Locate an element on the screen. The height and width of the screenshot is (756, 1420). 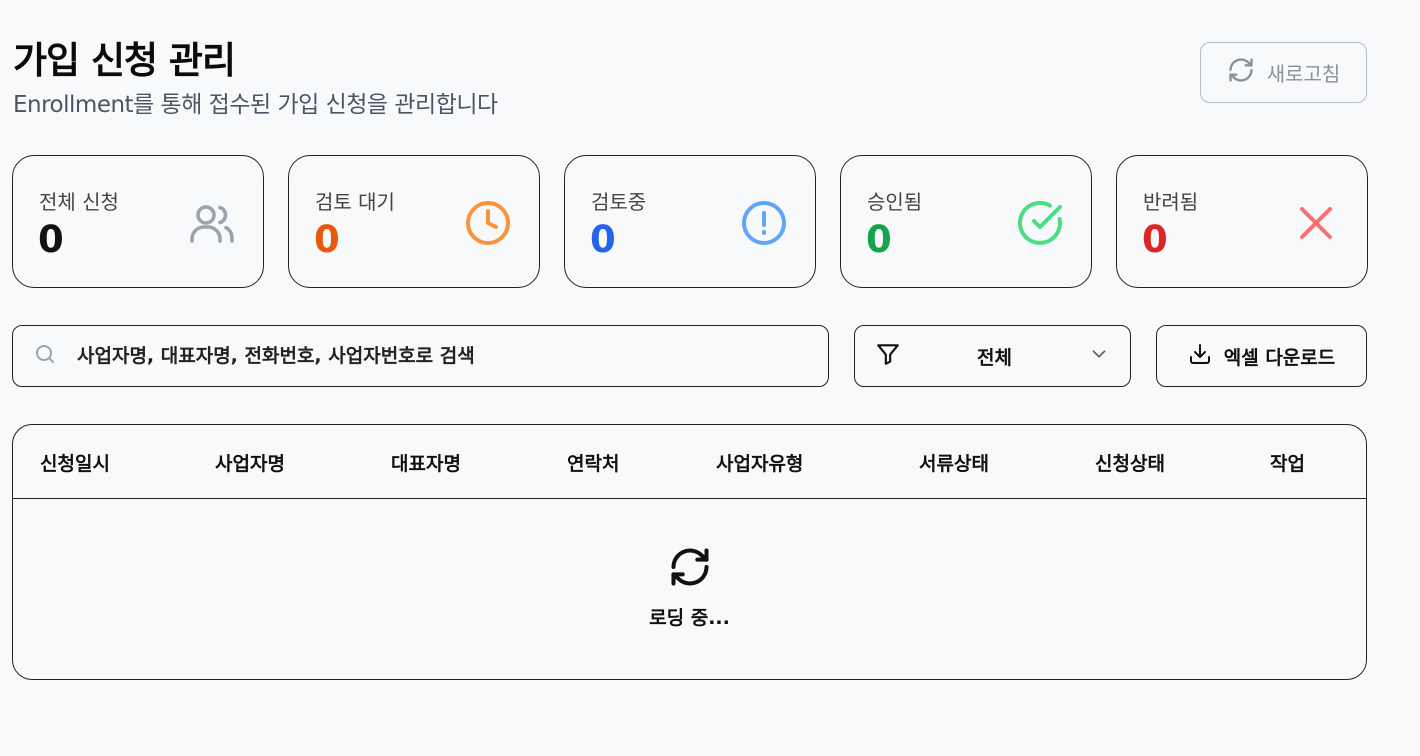
page-subtitle: Enrollment를 통해 접수된 가입 신청을 관리합니다 is located at coordinates (255, 105).